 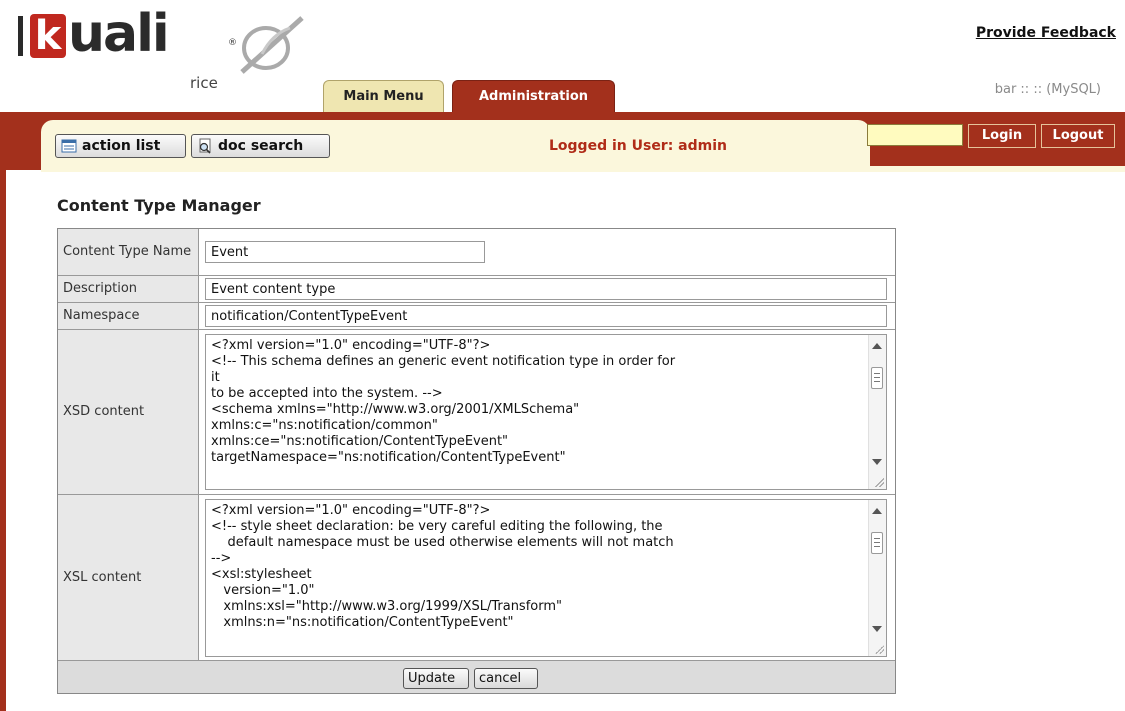 What do you see at coordinates (69, 146) in the screenshot?
I see `action-list-icon` at bounding box center [69, 146].